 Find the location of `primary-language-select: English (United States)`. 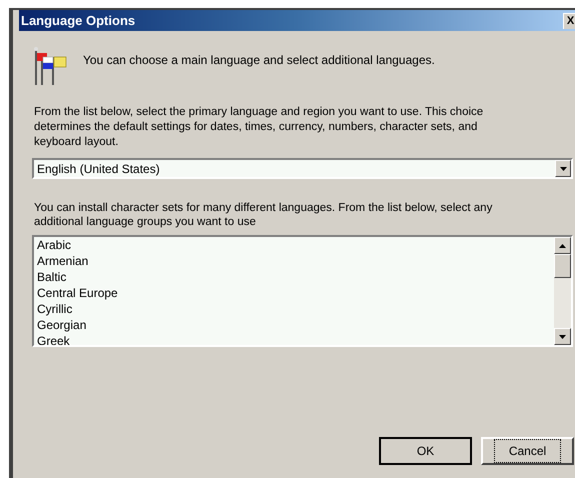

primary-language-select: English (United States) is located at coordinates (302, 168).